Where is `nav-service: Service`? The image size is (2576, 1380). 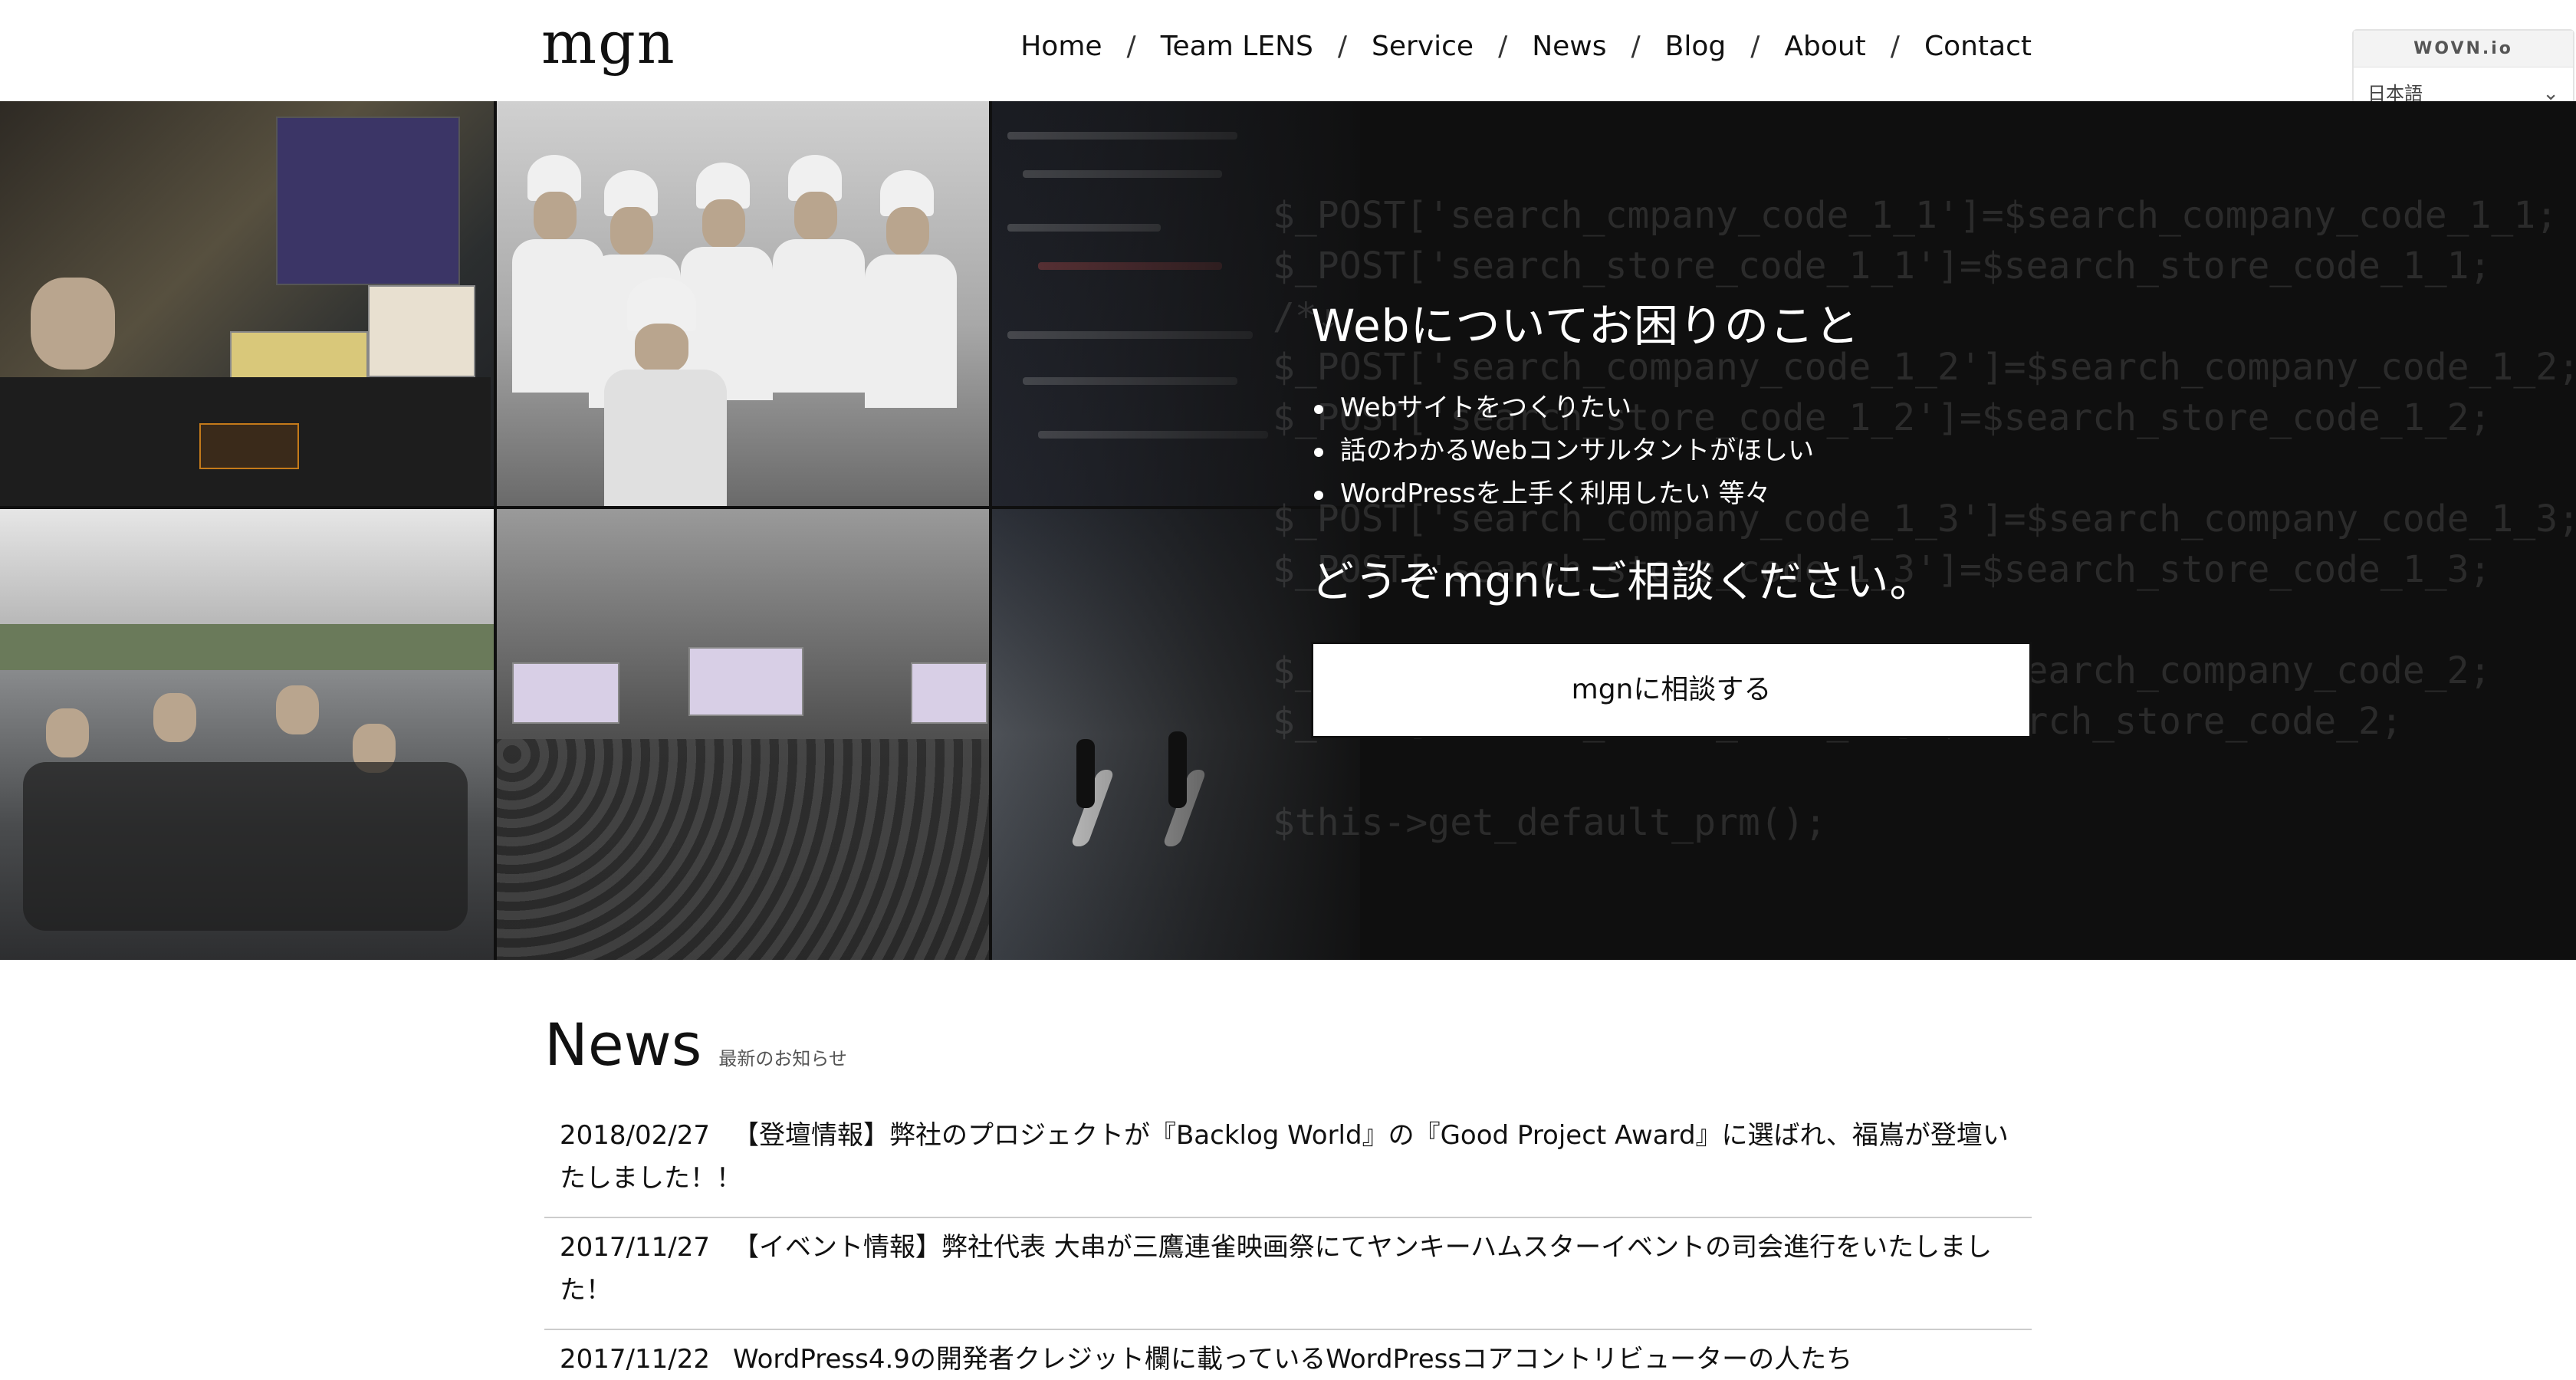 nav-service: Service is located at coordinates (1423, 46).